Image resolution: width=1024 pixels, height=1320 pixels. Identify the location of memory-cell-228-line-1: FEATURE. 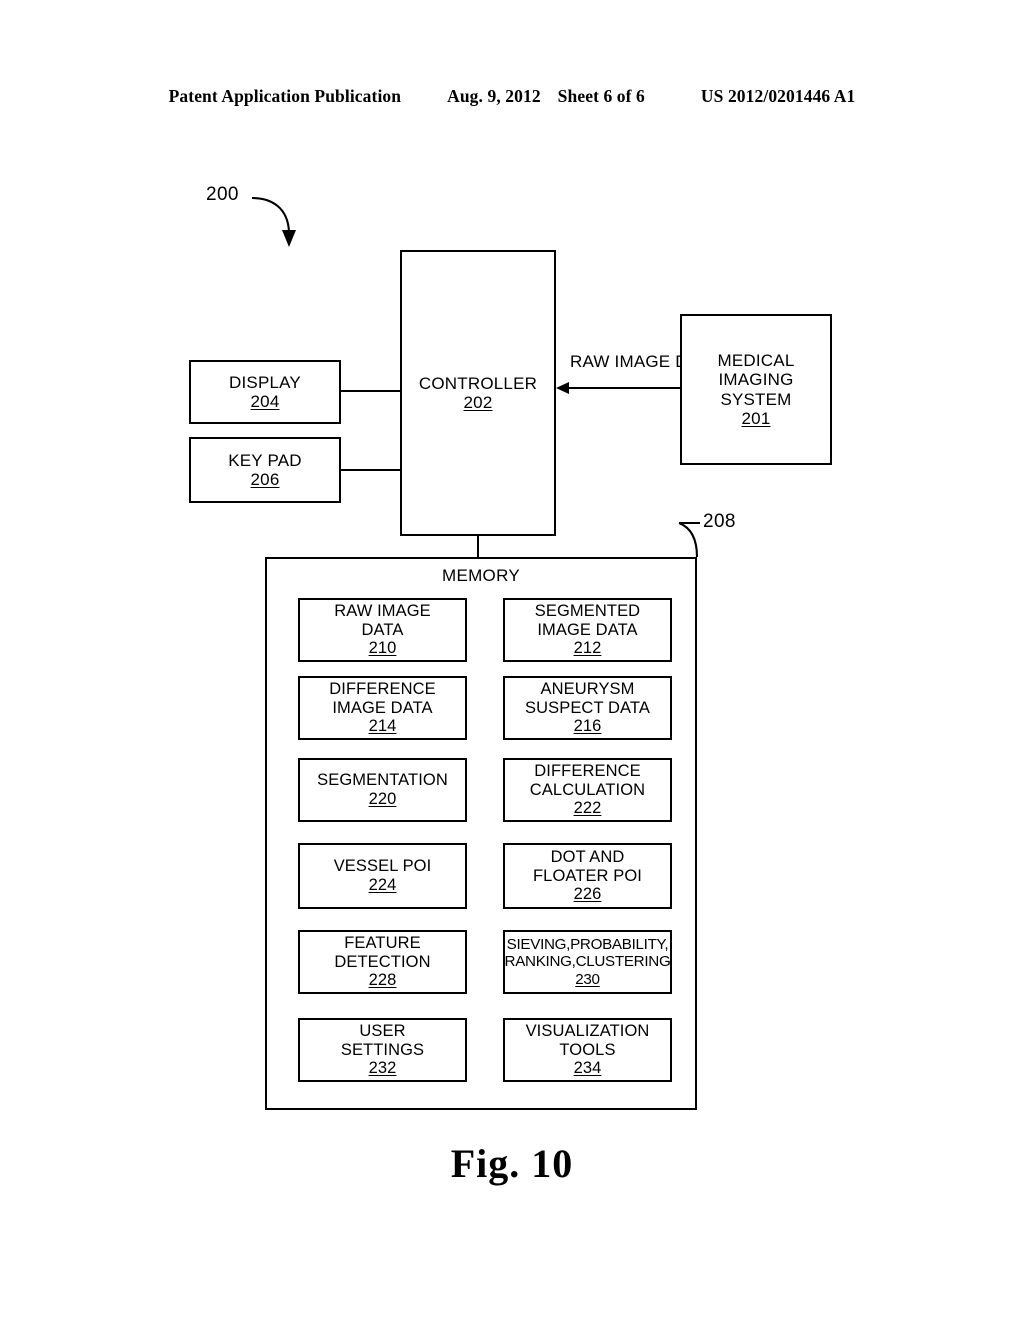
(382, 943).